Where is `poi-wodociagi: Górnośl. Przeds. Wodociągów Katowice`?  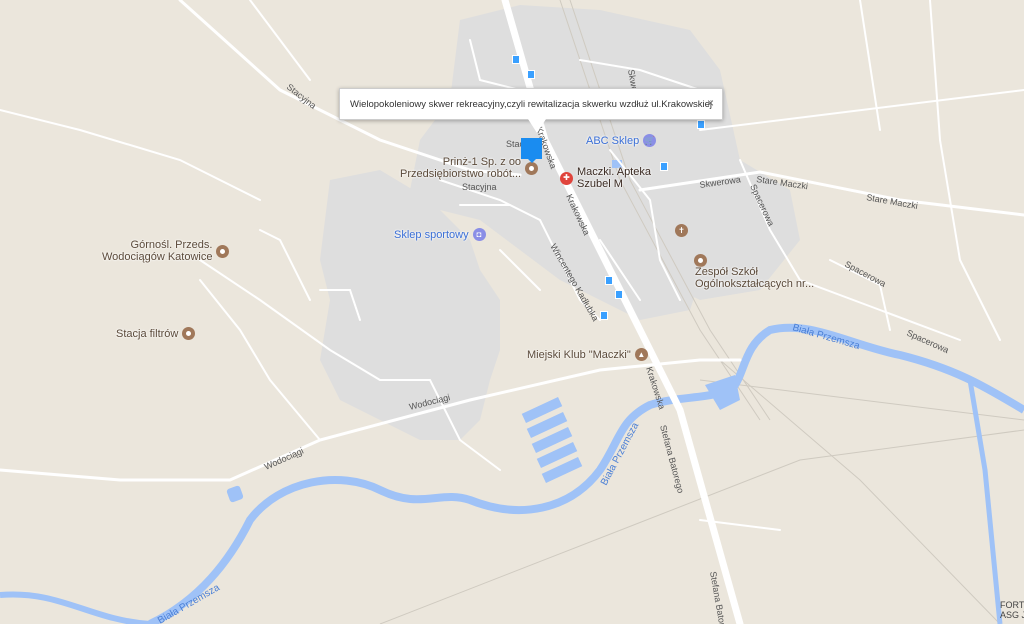
poi-wodociagi: Górnośl. Przeds. Wodociągów Katowice is located at coordinates (166, 251).